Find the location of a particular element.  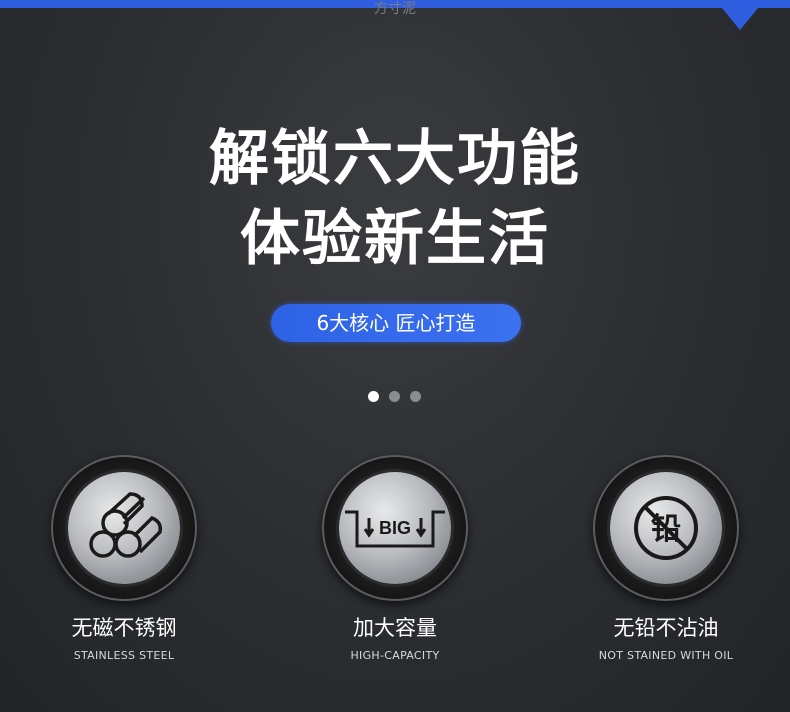

big-label: BIG is located at coordinates (395, 528).